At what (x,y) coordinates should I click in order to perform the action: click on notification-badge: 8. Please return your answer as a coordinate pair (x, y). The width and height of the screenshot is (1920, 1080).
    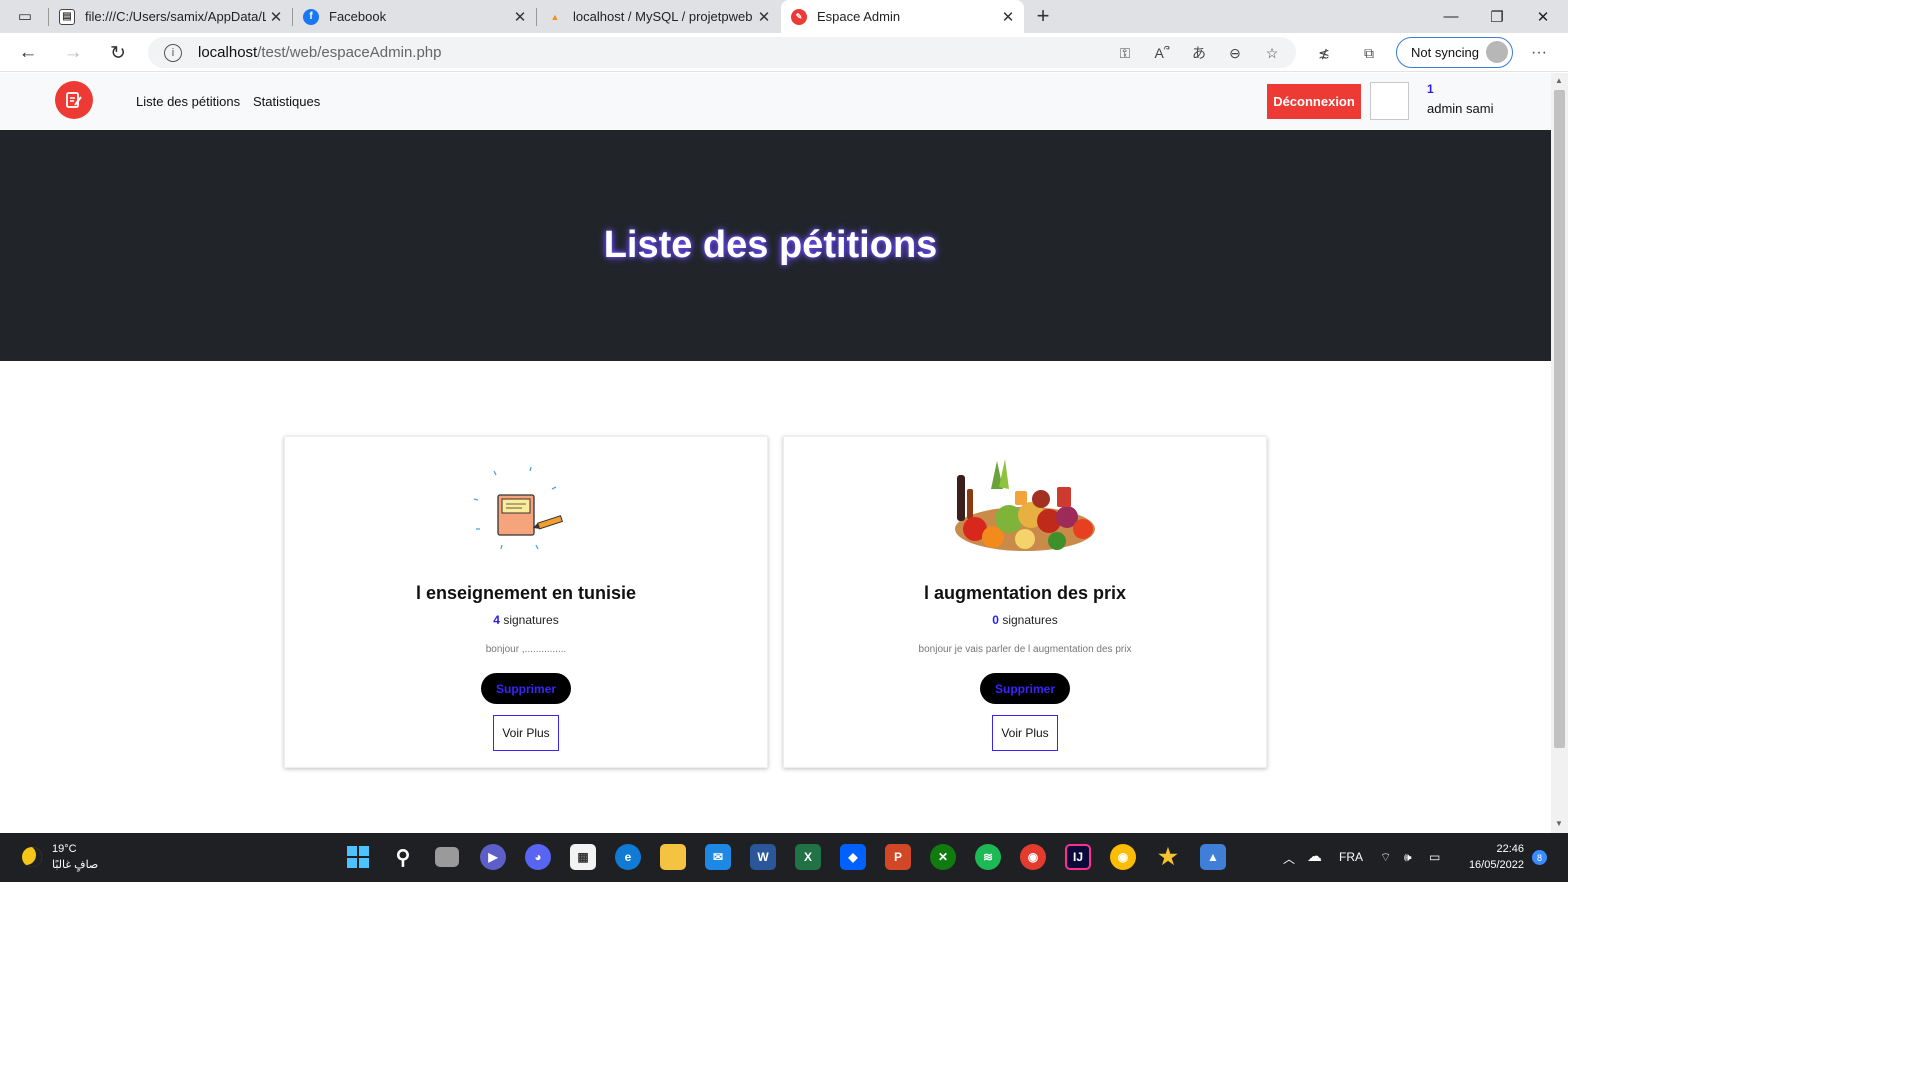
    Looking at the image, I should click on (1539, 857).